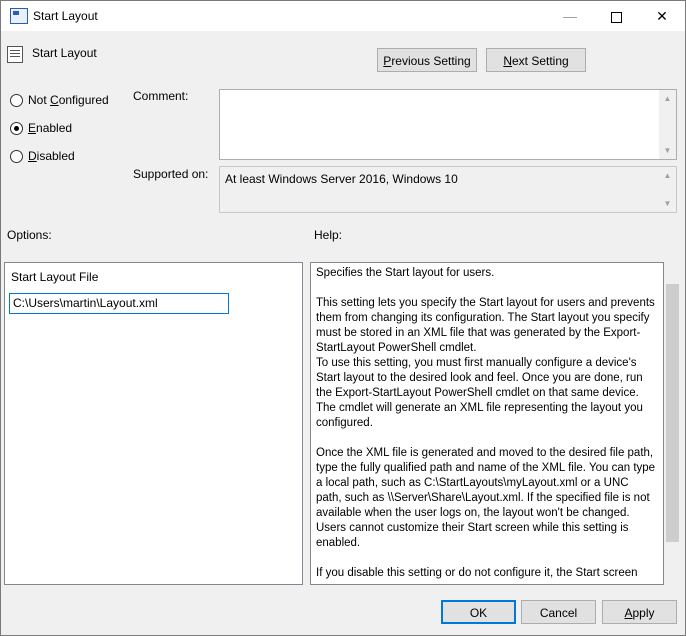  What do you see at coordinates (50, 128) in the screenshot?
I see `radio-enabled-label: Enabled` at bounding box center [50, 128].